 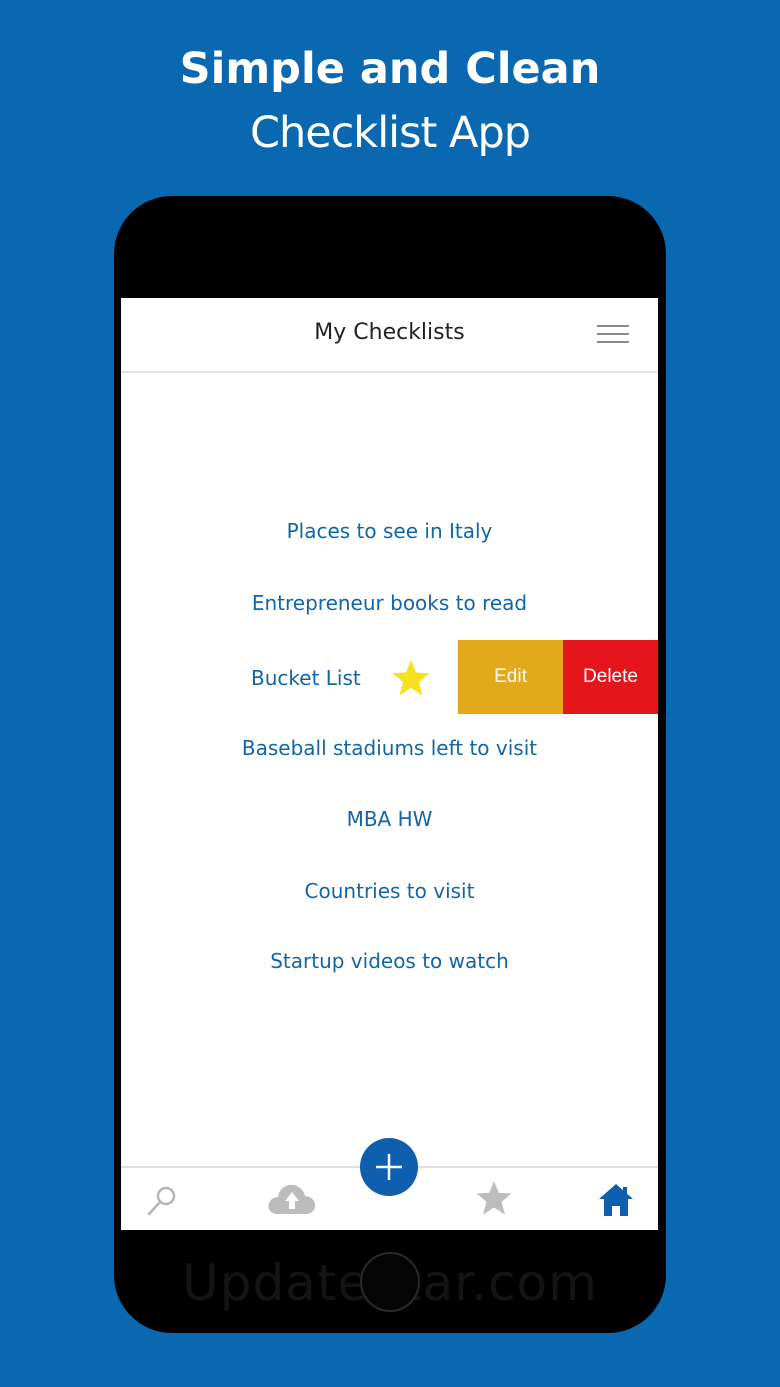 What do you see at coordinates (613, 335) in the screenshot?
I see `hamburger-menu-icon` at bounding box center [613, 335].